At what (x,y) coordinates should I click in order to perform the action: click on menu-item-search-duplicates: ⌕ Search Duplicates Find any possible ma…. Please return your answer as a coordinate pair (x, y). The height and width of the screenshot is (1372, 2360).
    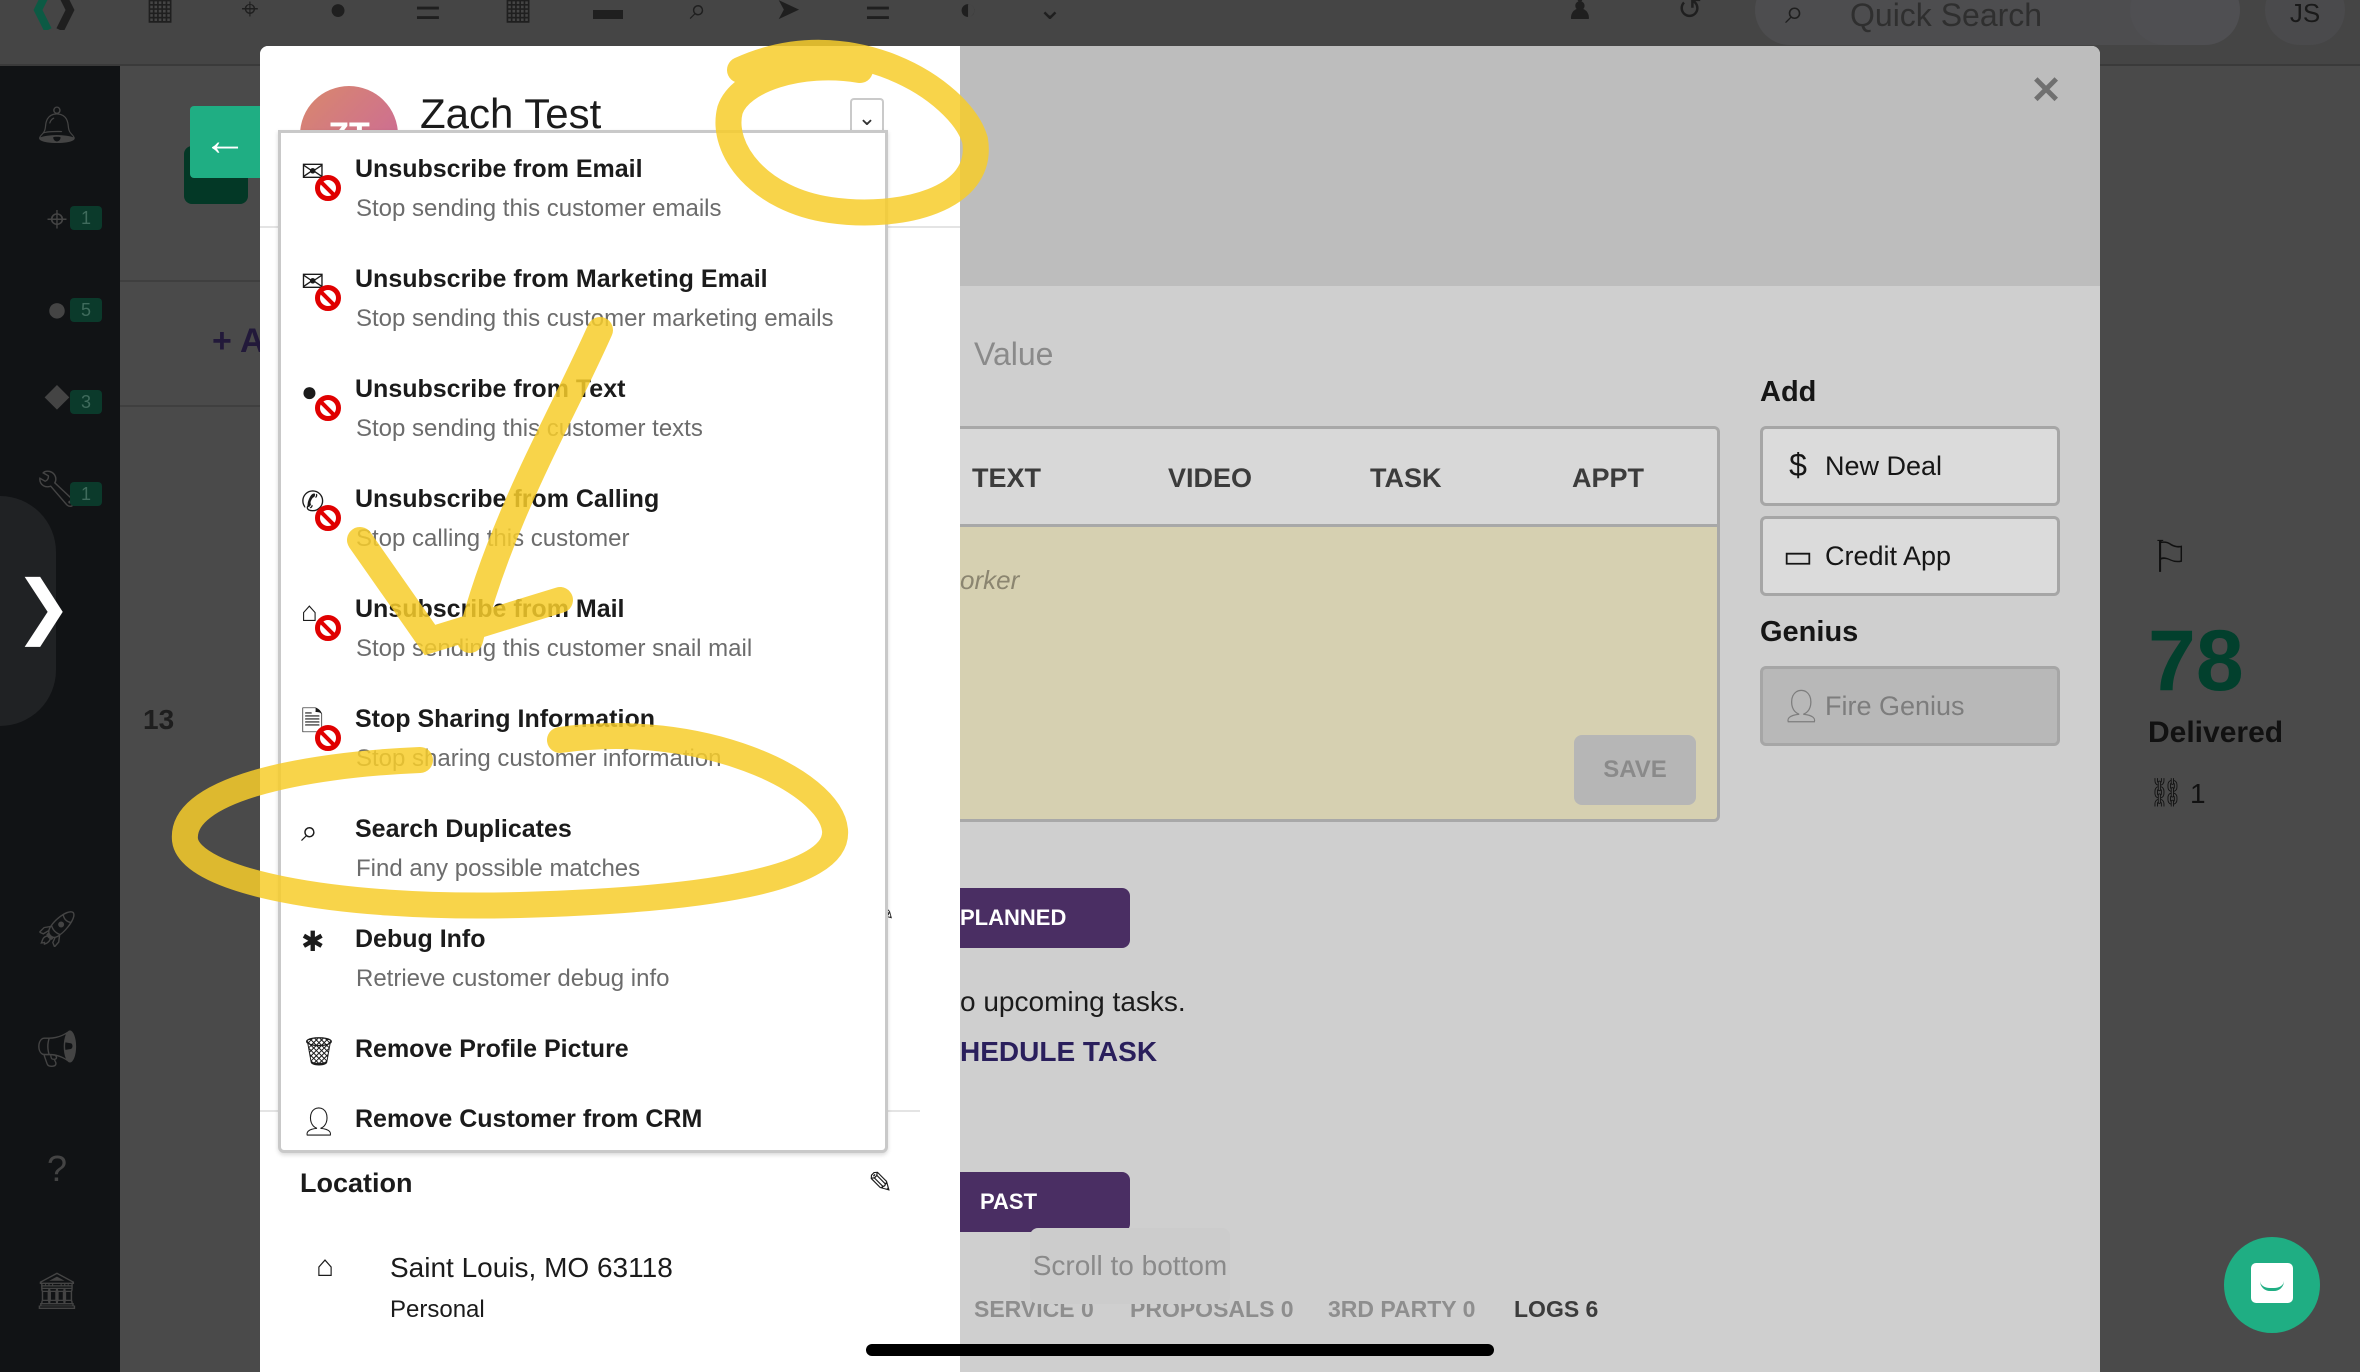
    Looking at the image, I should click on (583, 865).